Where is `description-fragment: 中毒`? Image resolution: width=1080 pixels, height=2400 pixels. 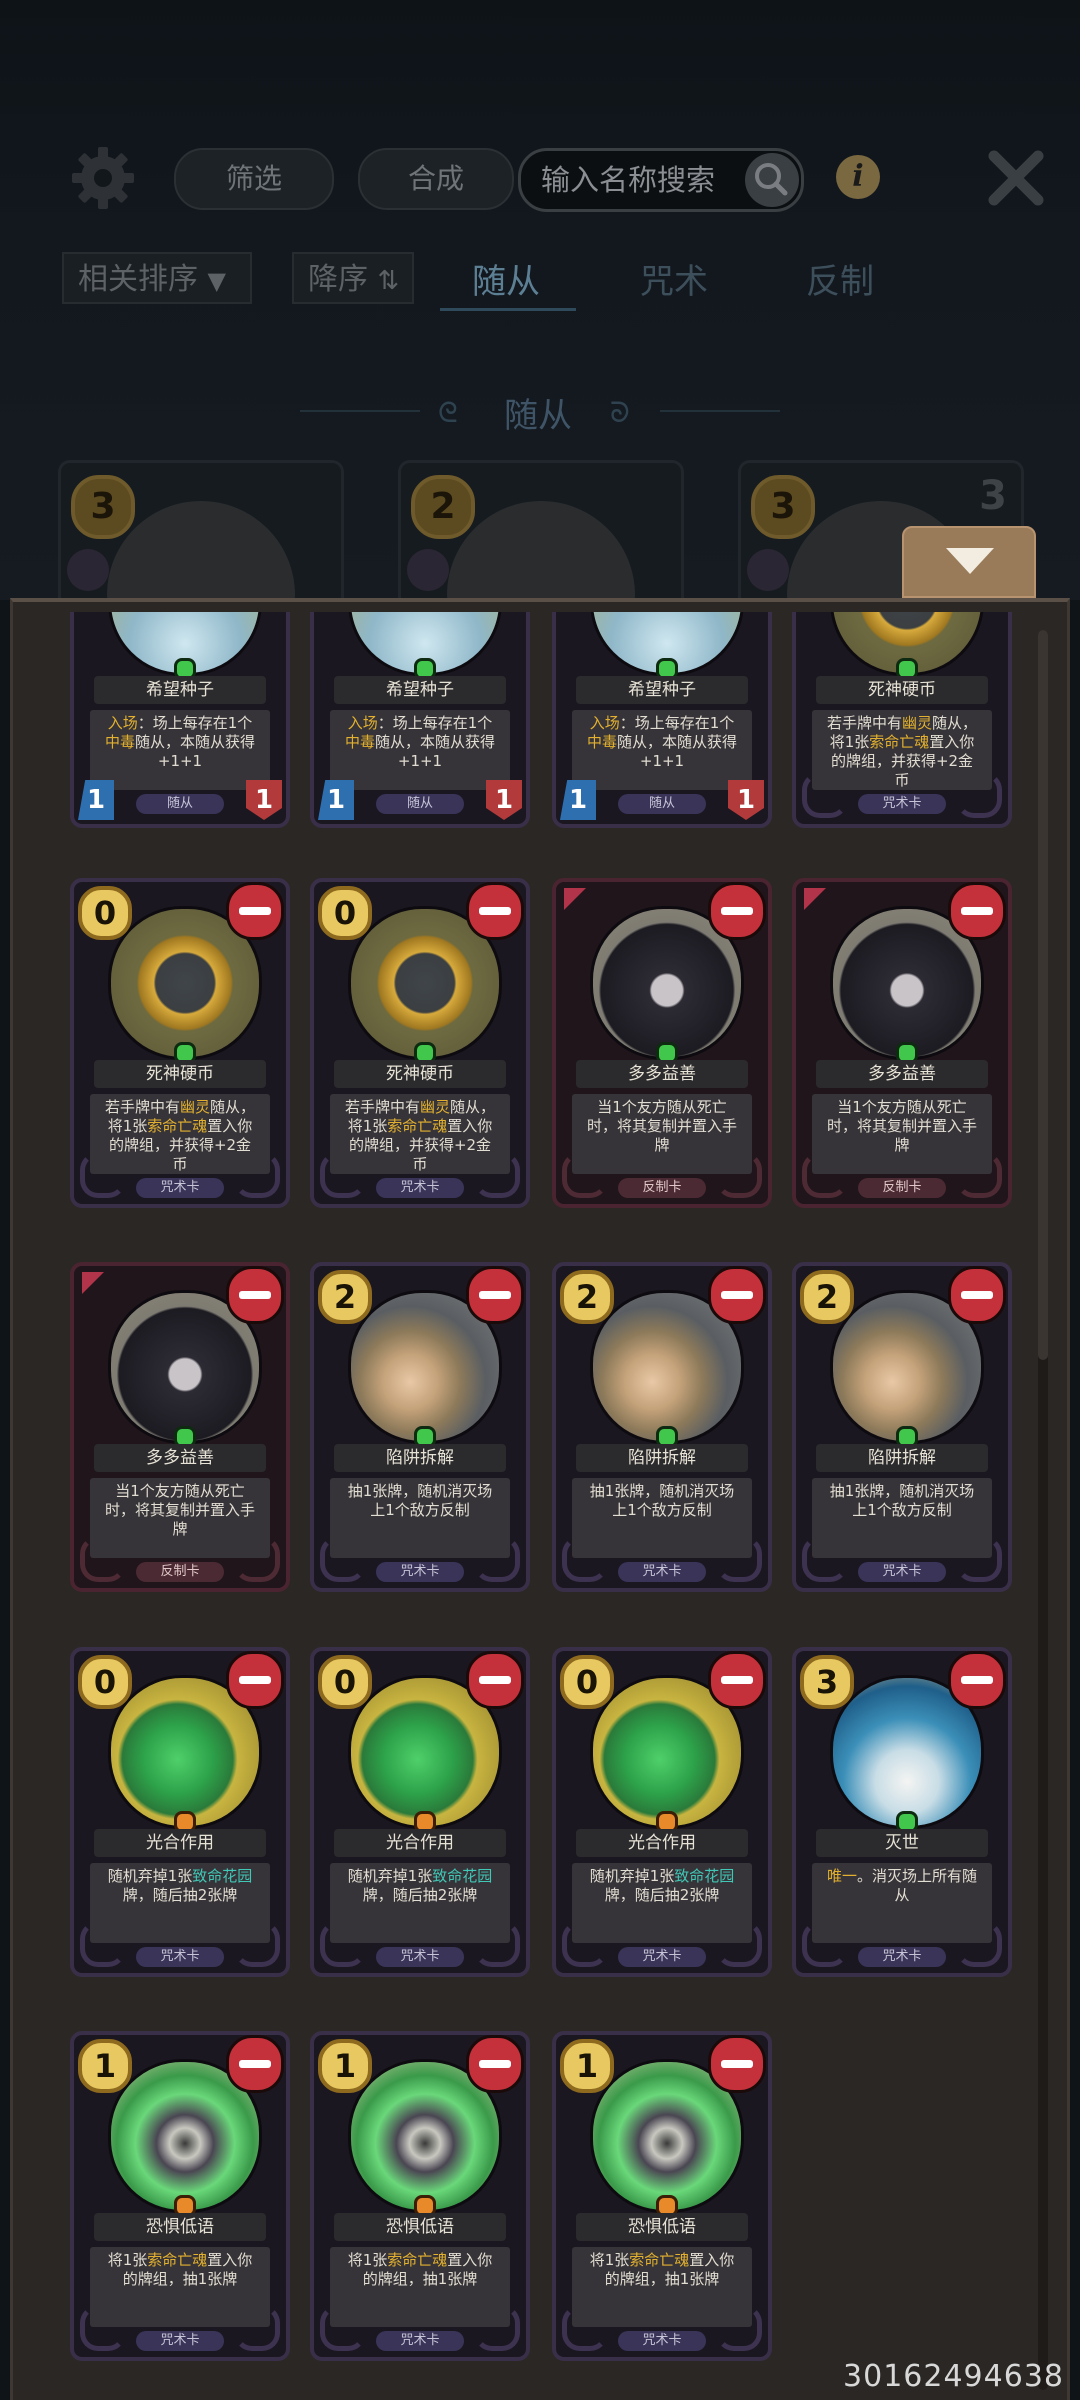
description-fragment: 中毒 is located at coordinates (359, 742).